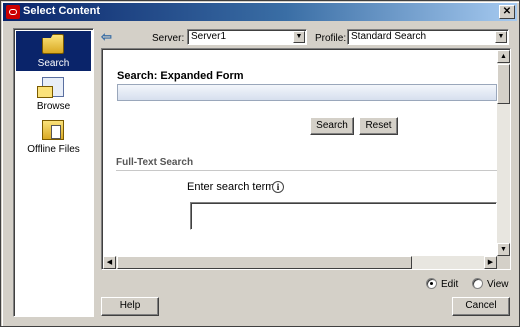 The width and height of the screenshot is (520, 327). What do you see at coordinates (503, 56) in the screenshot?
I see `scroll-up-icon: ▲` at bounding box center [503, 56].